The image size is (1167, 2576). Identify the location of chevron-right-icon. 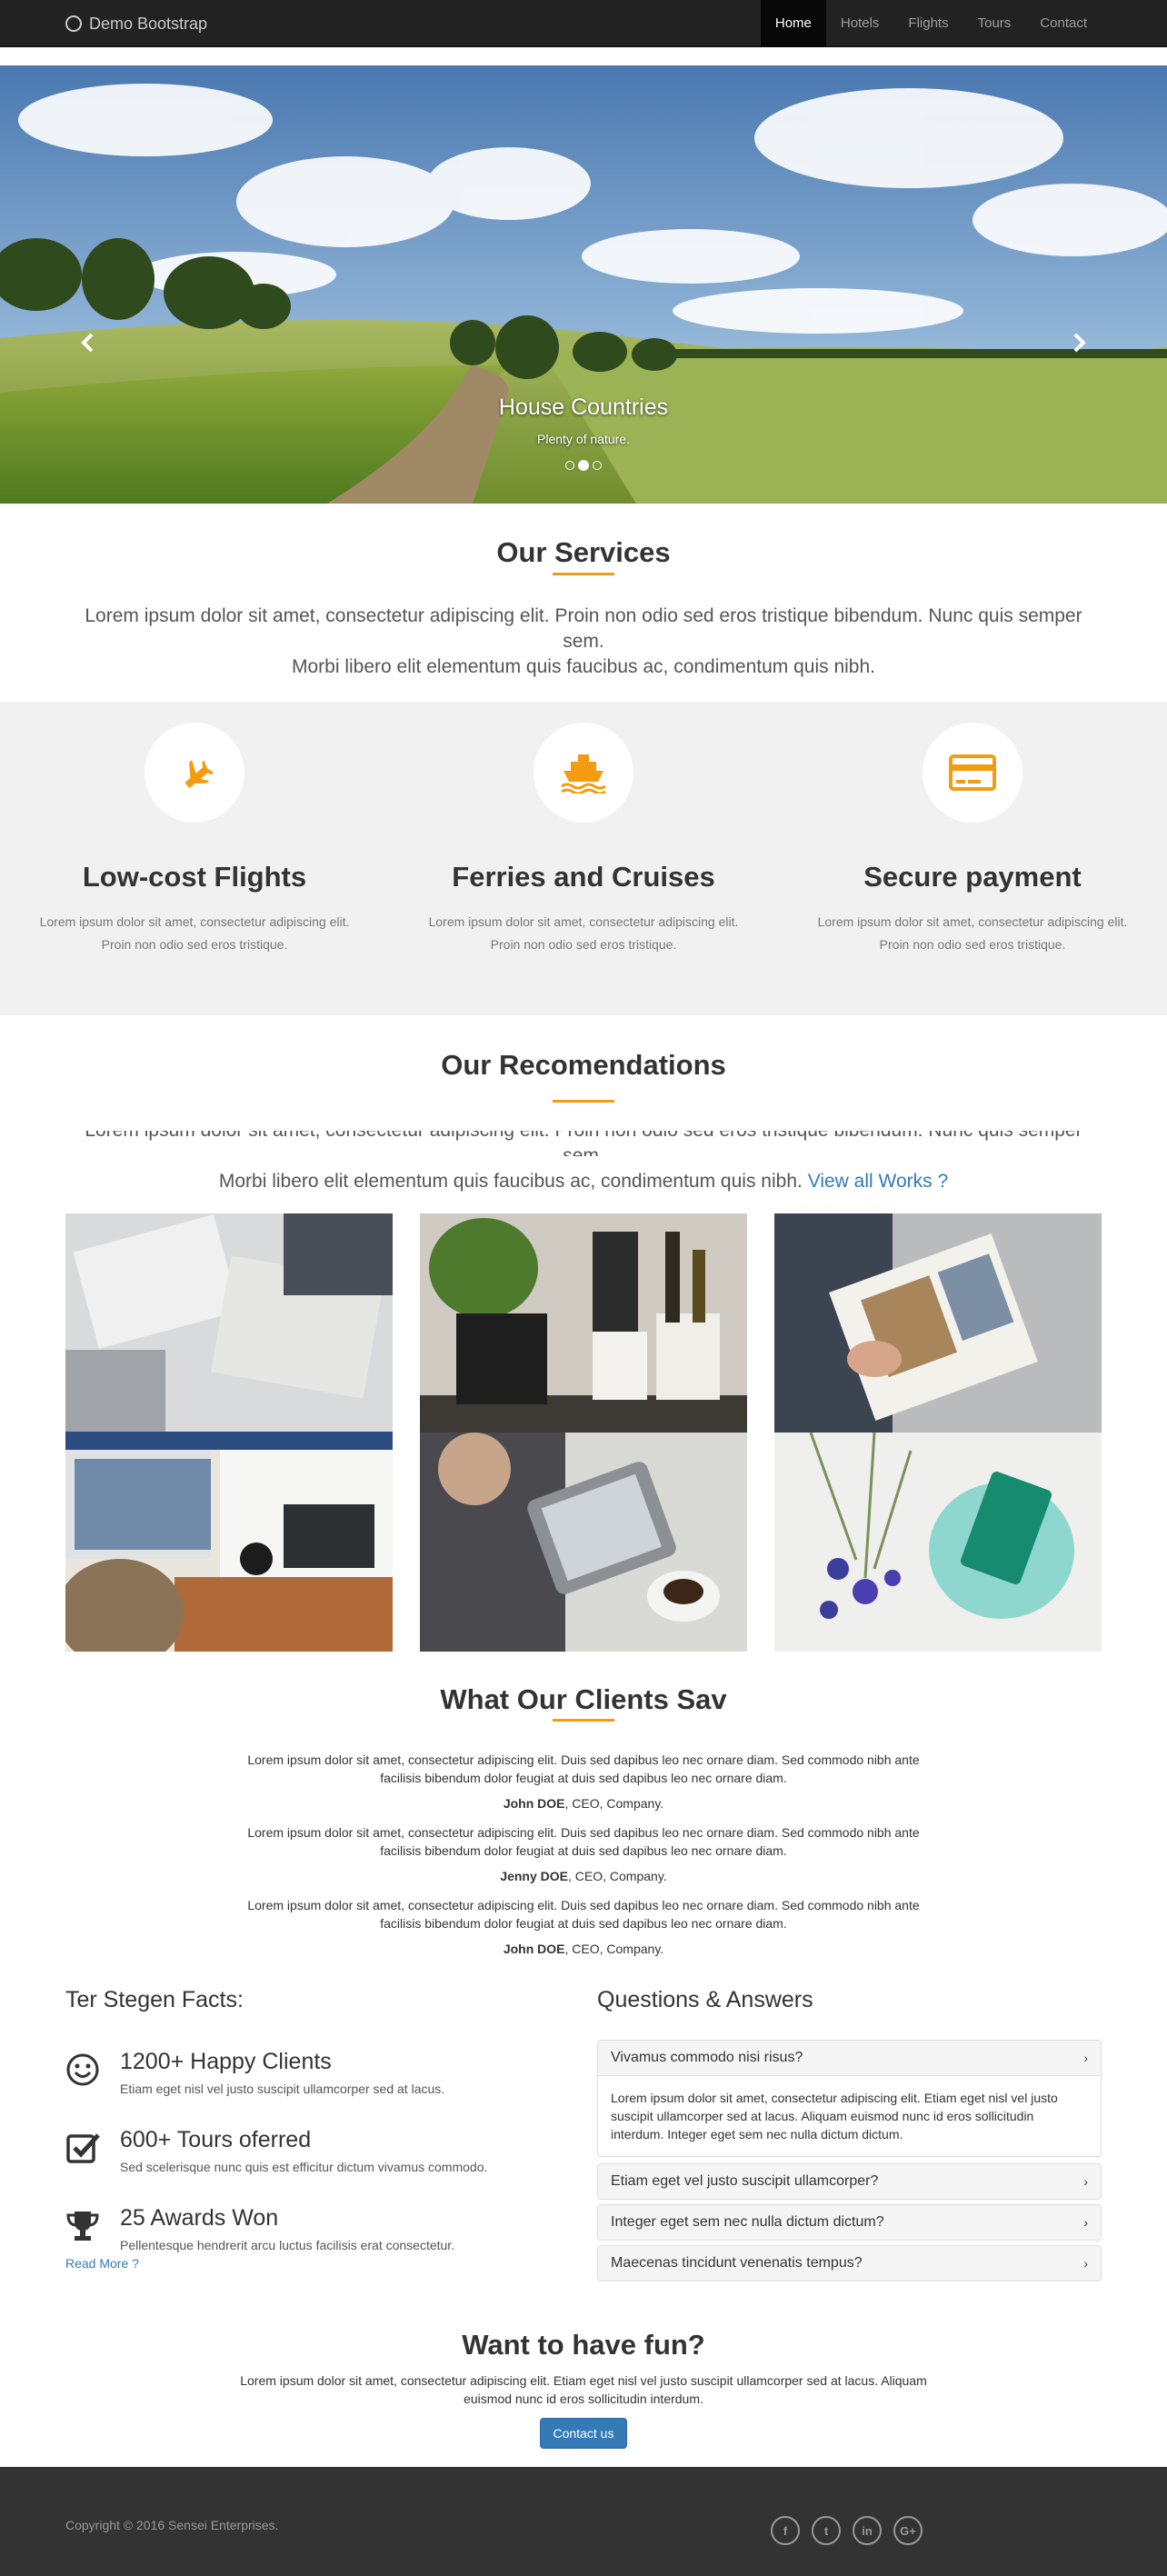
(1079, 343).